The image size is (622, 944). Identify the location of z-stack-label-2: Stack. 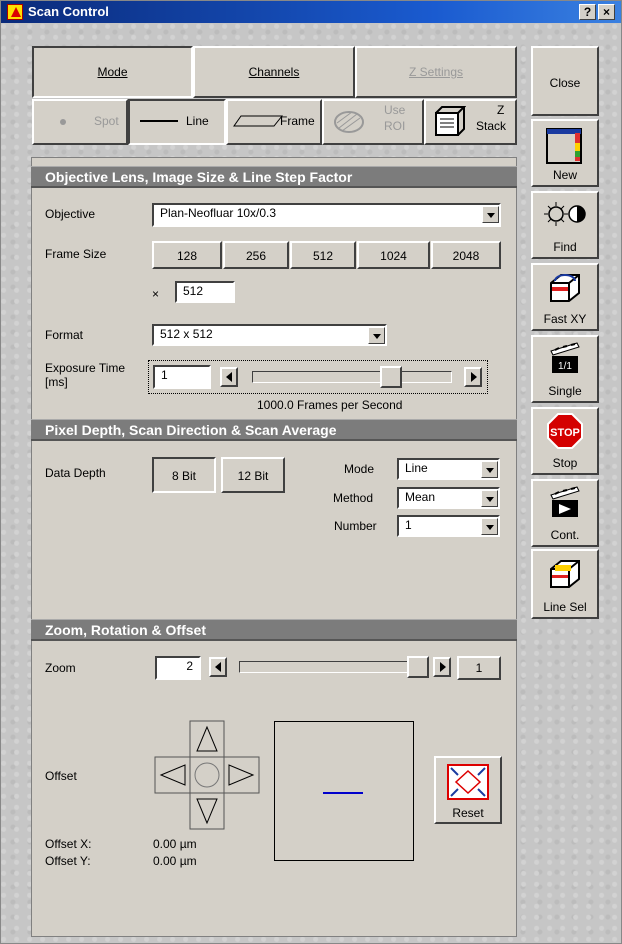
(491, 126).